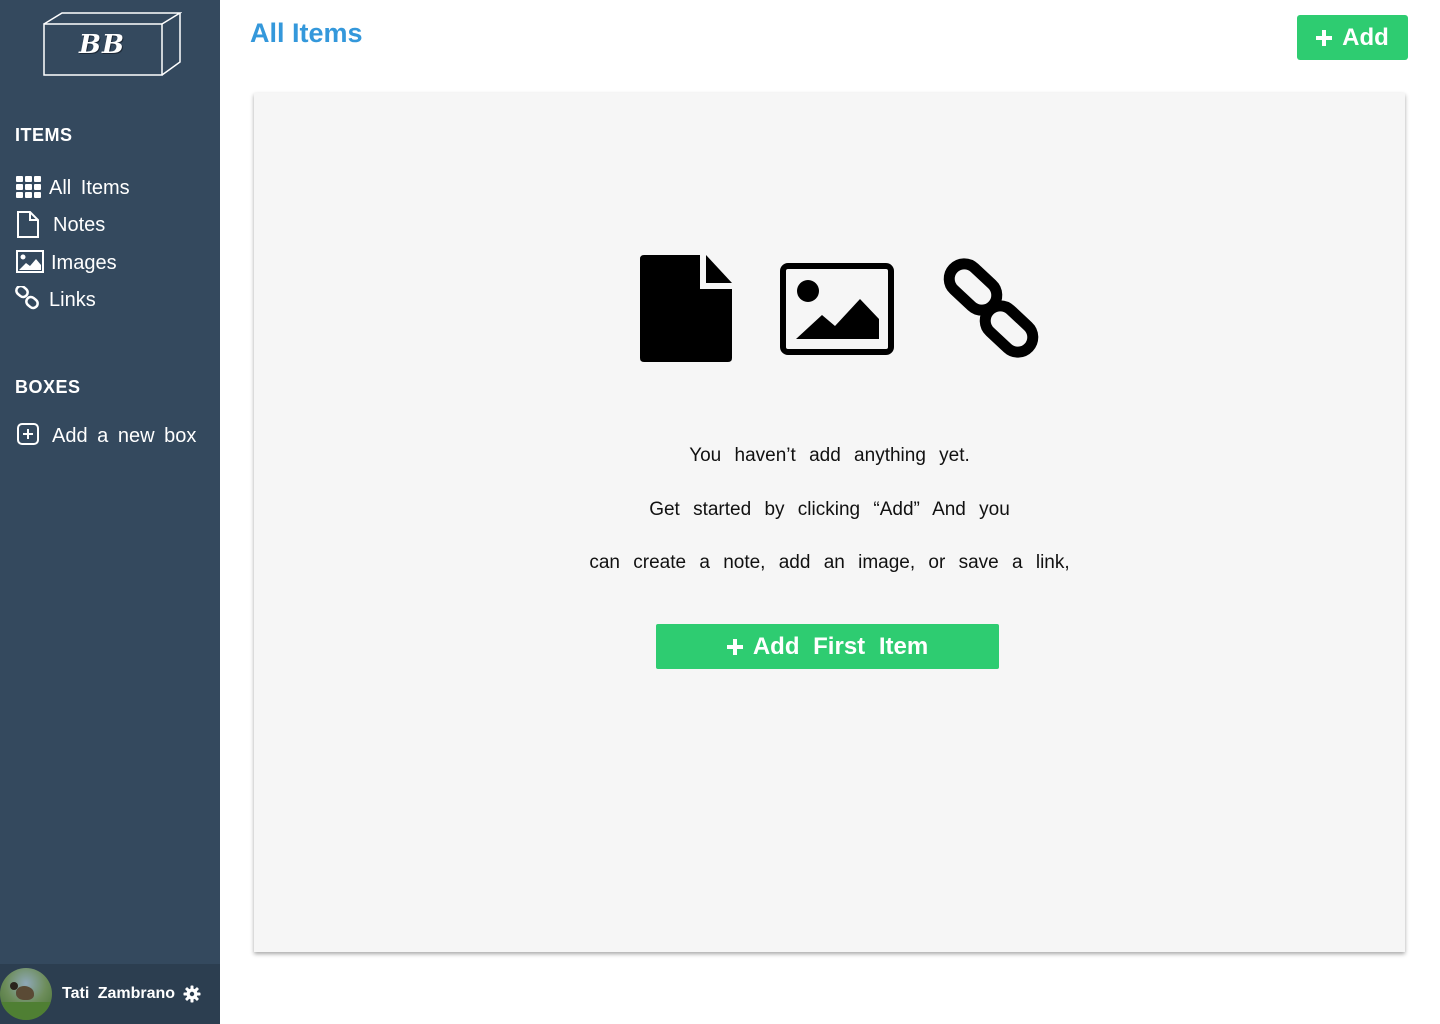 This screenshot has width=1440, height=1024. I want to click on add-button-label: Add, so click(1365, 37).